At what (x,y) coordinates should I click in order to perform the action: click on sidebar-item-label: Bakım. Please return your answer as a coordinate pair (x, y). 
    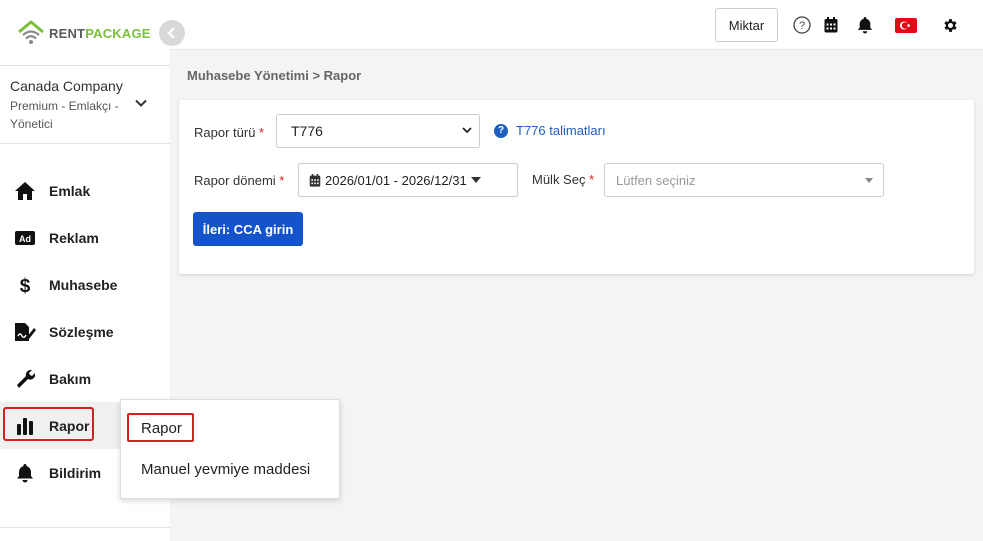
    Looking at the image, I should click on (70, 378).